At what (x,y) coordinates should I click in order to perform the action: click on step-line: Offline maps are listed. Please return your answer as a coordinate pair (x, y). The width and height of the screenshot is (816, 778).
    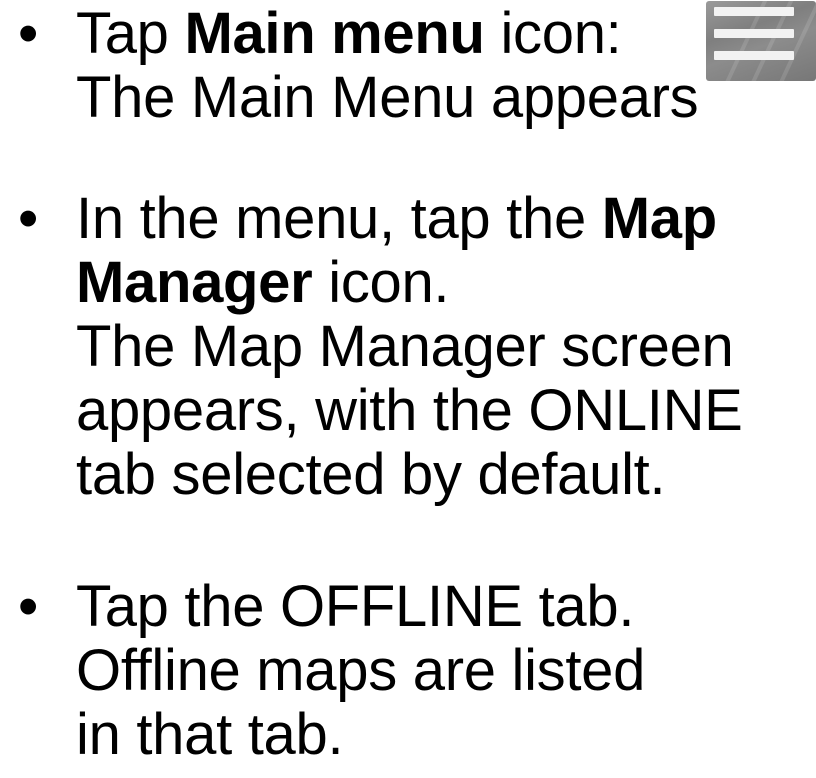
    Looking at the image, I should click on (361, 670).